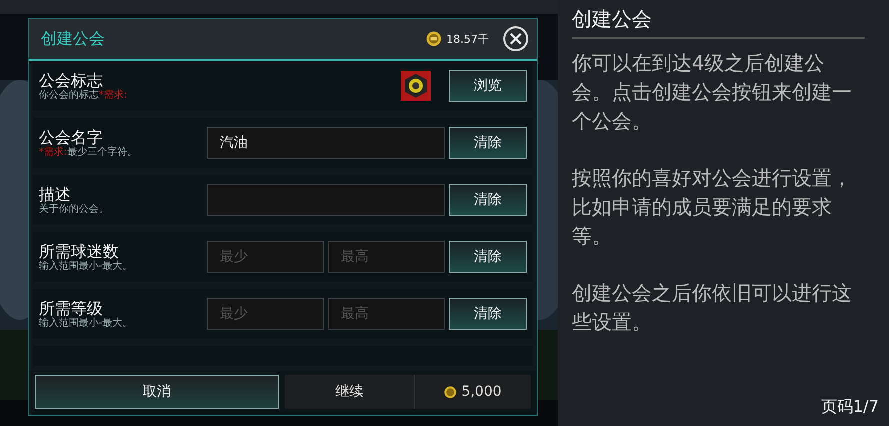 Image resolution: width=889 pixels, height=426 pixels. I want to click on field-label: 所需球迷数, so click(79, 251).